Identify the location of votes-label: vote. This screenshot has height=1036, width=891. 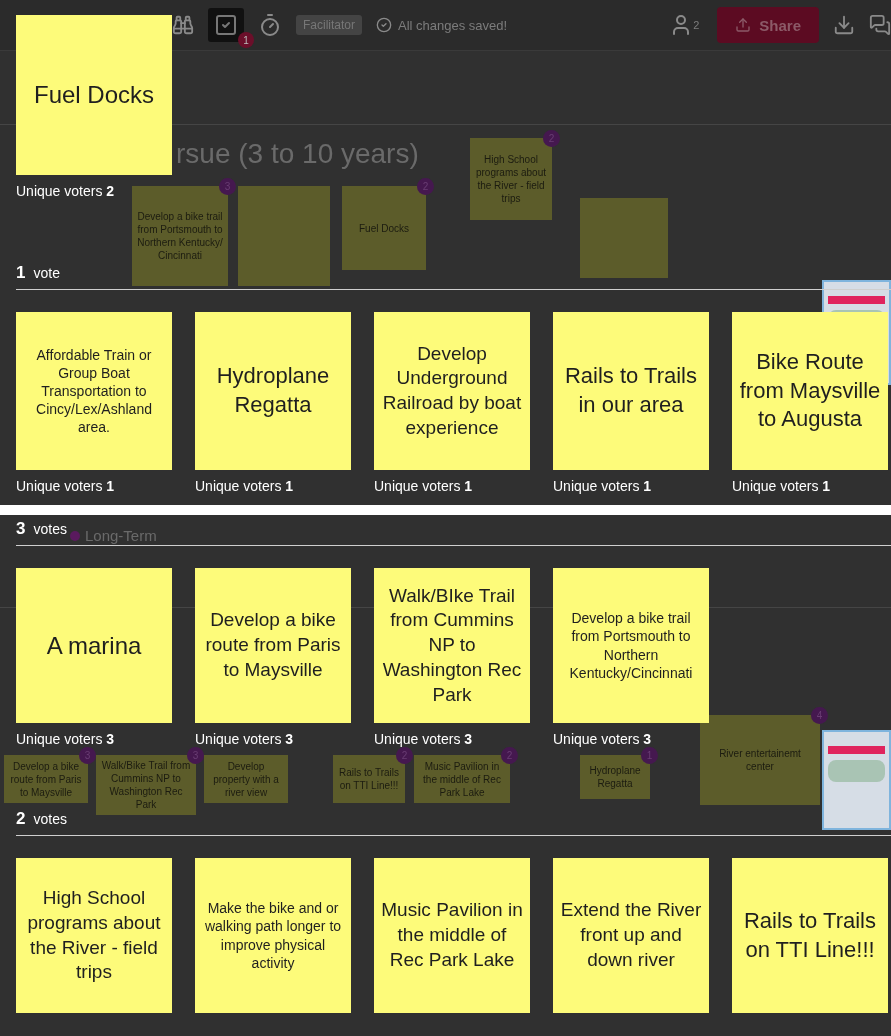
(46, 273).